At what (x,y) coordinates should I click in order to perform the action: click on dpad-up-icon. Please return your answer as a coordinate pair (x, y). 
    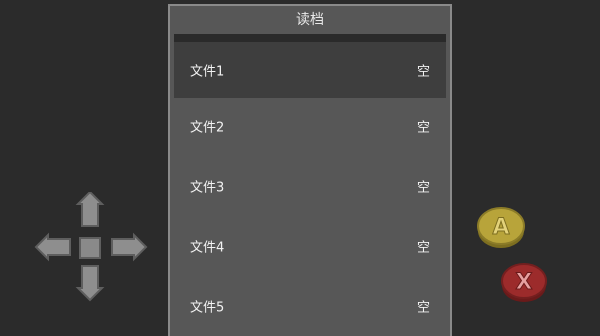
    Looking at the image, I should click on (90, 209).